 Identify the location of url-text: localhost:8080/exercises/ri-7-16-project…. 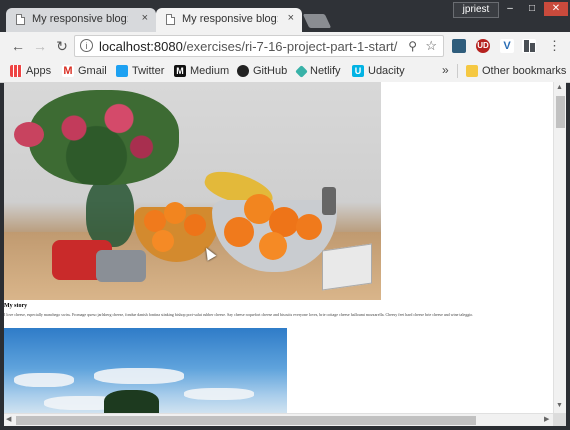
(248, 46).